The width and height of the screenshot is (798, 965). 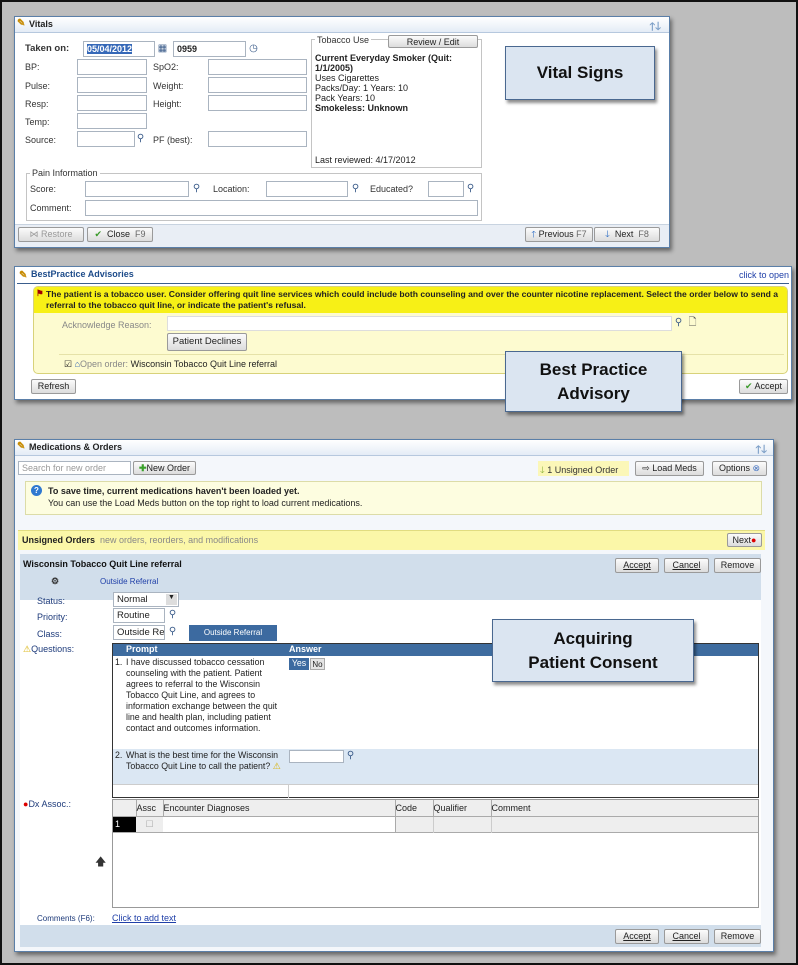 What do you see at coordinates (559, 234) in the screenshot?
I see `previous-button: 🡑 Previous F7` at bounding box center [559, 234].